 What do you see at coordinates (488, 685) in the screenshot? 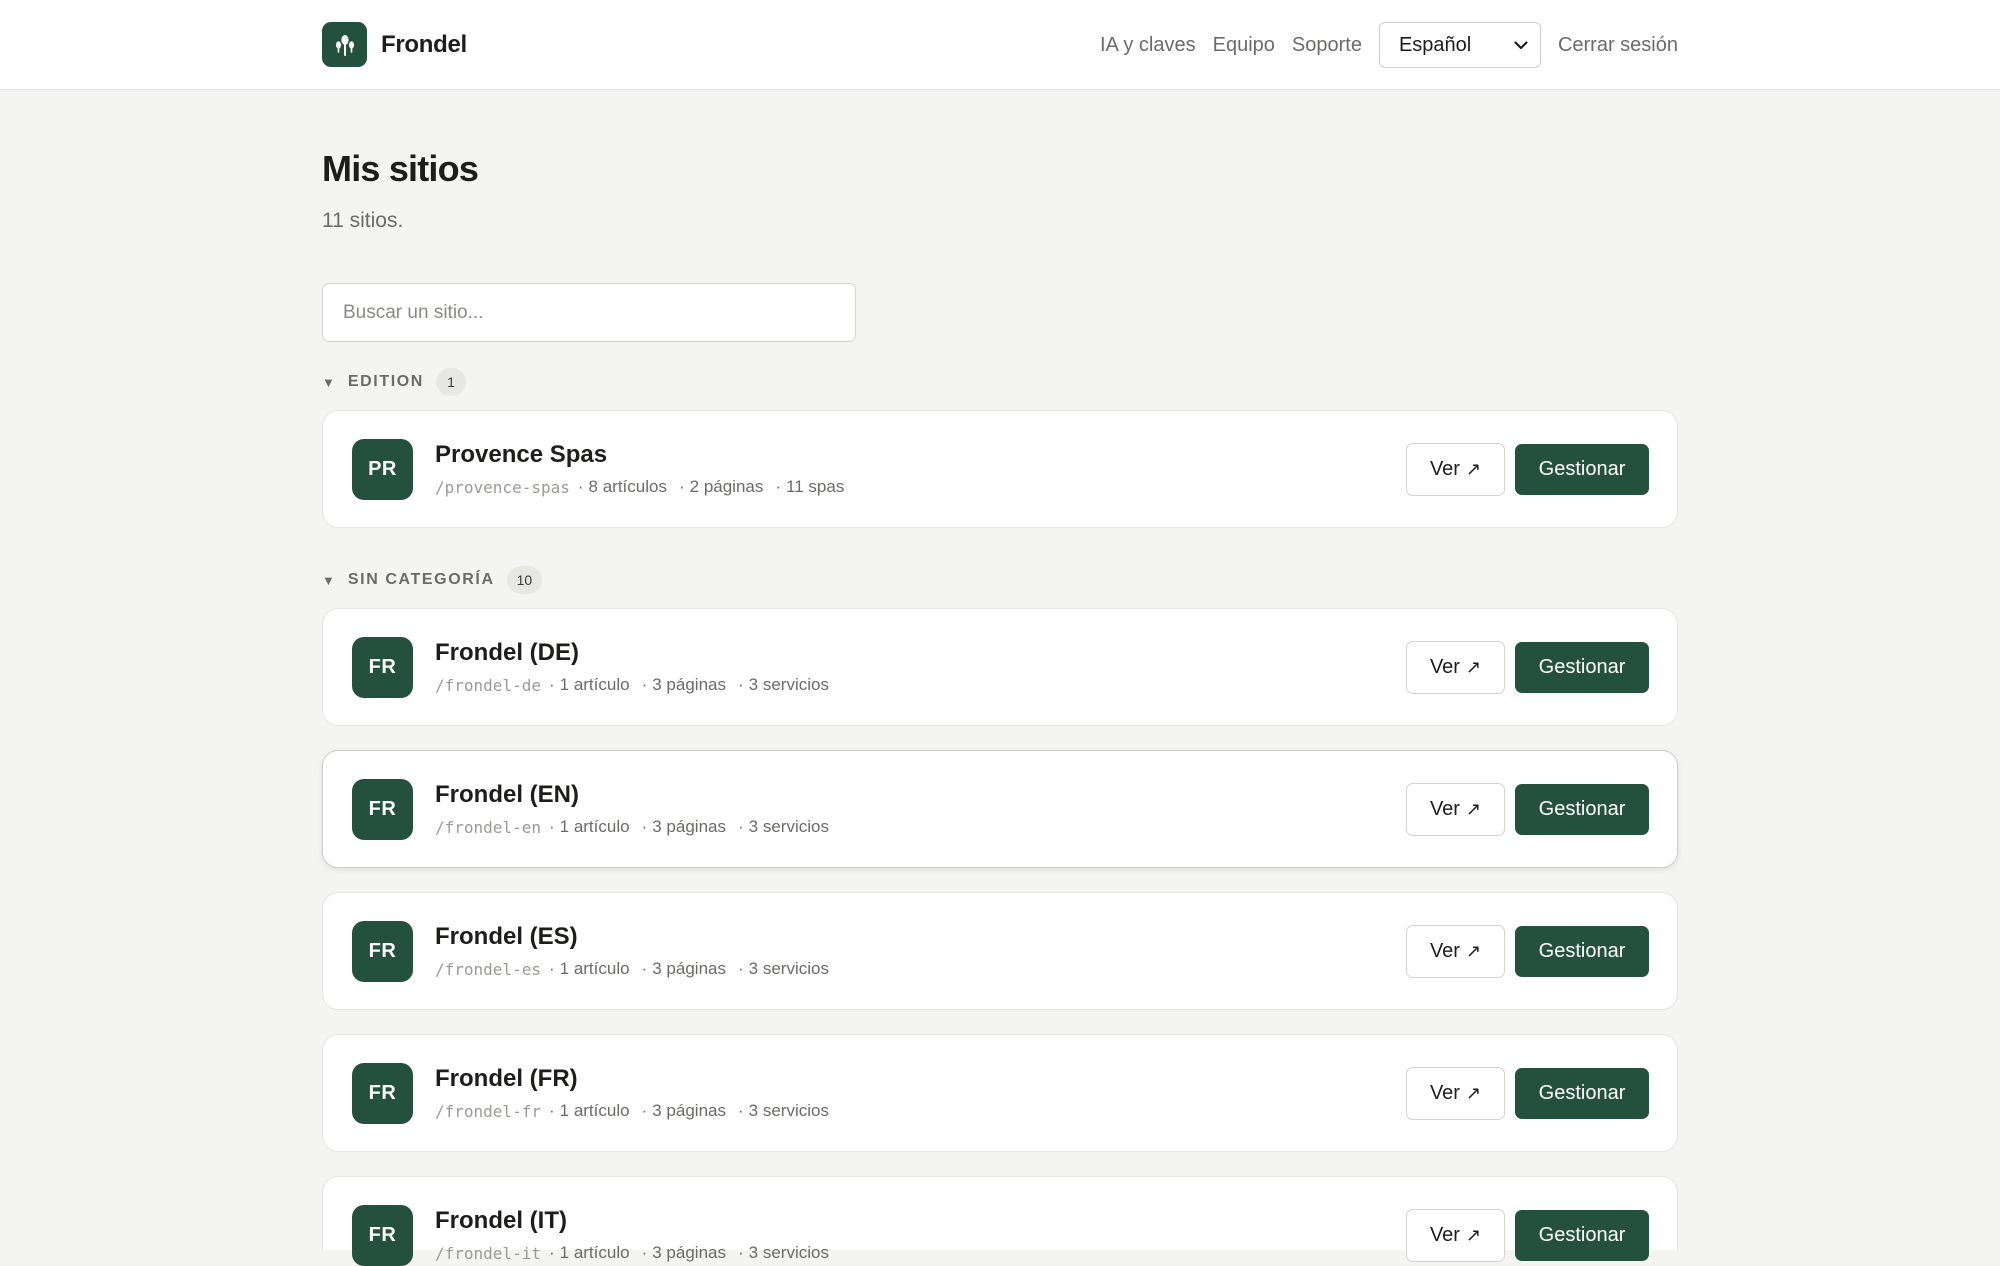
I see `site-slug: /frondel-de` at bounding box center [488, 685].